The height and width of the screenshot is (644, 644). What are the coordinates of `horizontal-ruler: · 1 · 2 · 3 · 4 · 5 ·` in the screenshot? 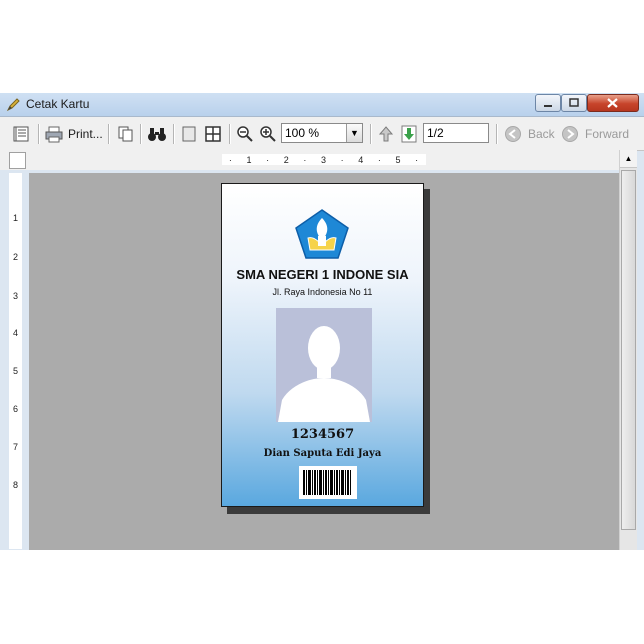 It's located at (324, 159).